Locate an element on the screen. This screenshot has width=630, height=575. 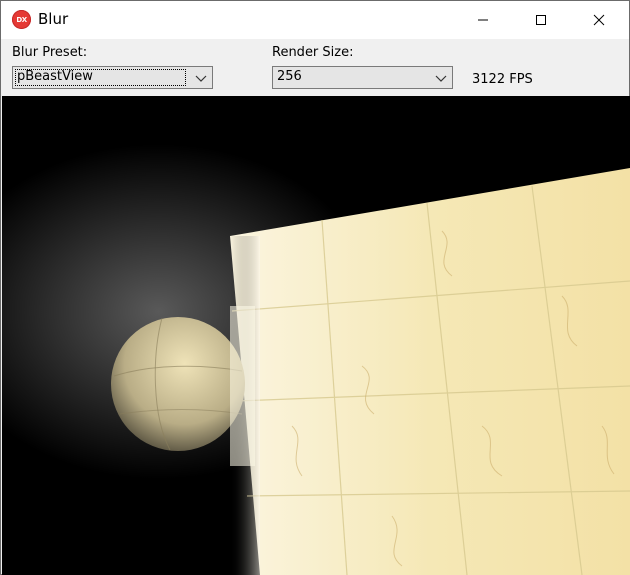
render-size-value: 256 is located at coordinates (289, 76).